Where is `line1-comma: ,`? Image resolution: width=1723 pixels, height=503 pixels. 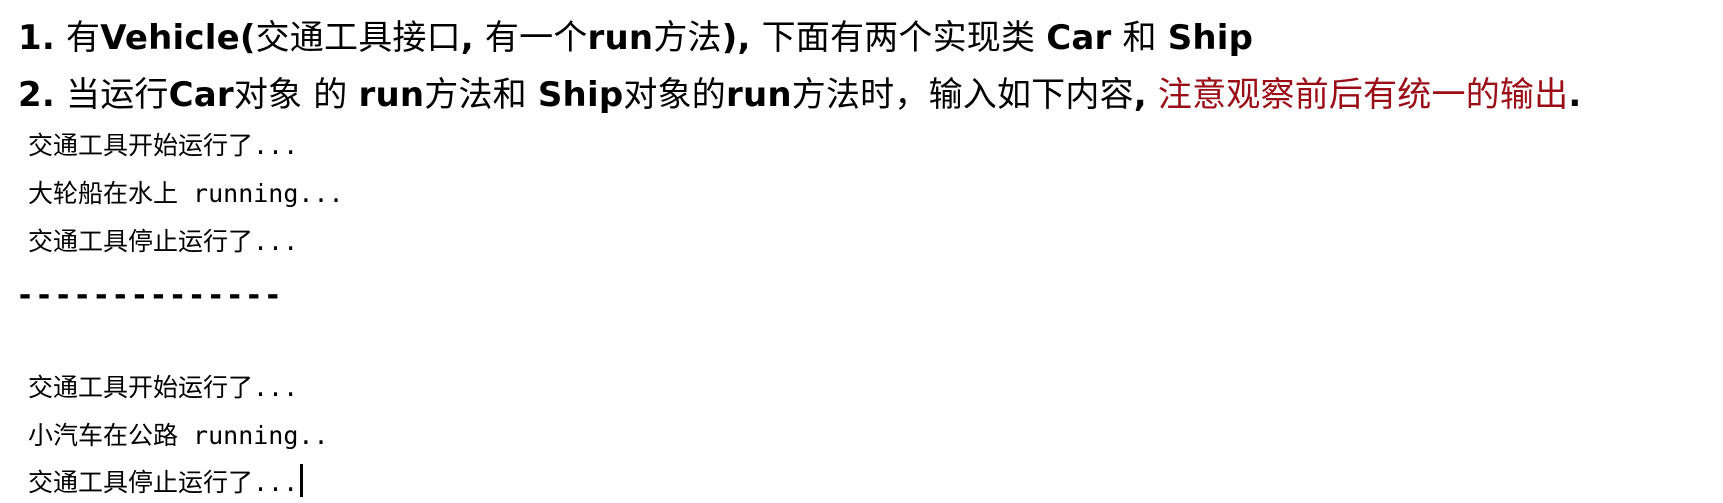
line1-comma: , is located at coordinates (467, 38).